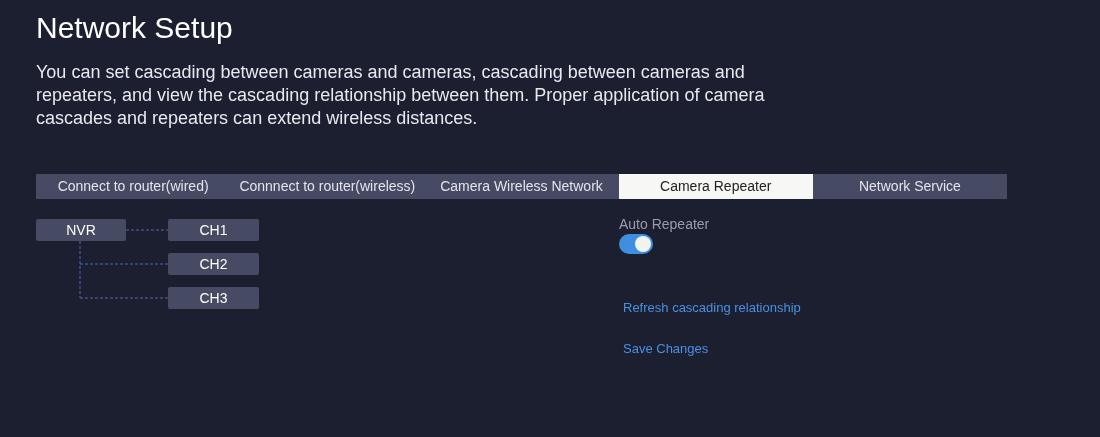 The image size is (1100, 437). I want to click on connector-line, so click(147, 230).